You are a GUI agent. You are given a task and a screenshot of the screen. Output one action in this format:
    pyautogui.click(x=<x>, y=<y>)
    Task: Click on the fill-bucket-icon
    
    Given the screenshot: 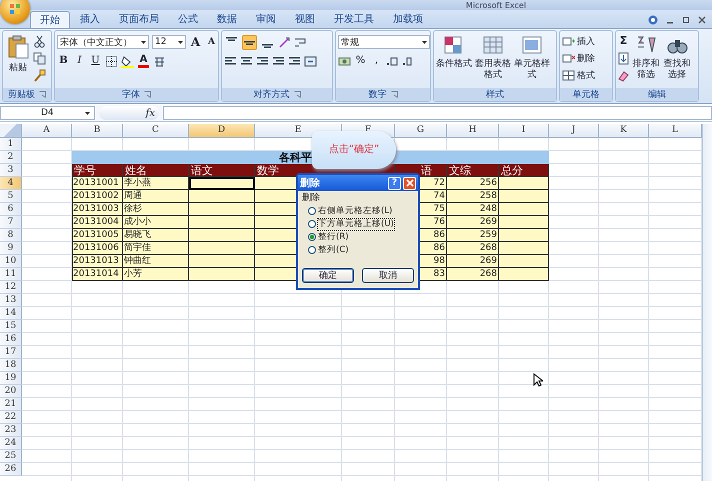 What is the action you would take?
    pyautogui.click(x=127, y=61)
    